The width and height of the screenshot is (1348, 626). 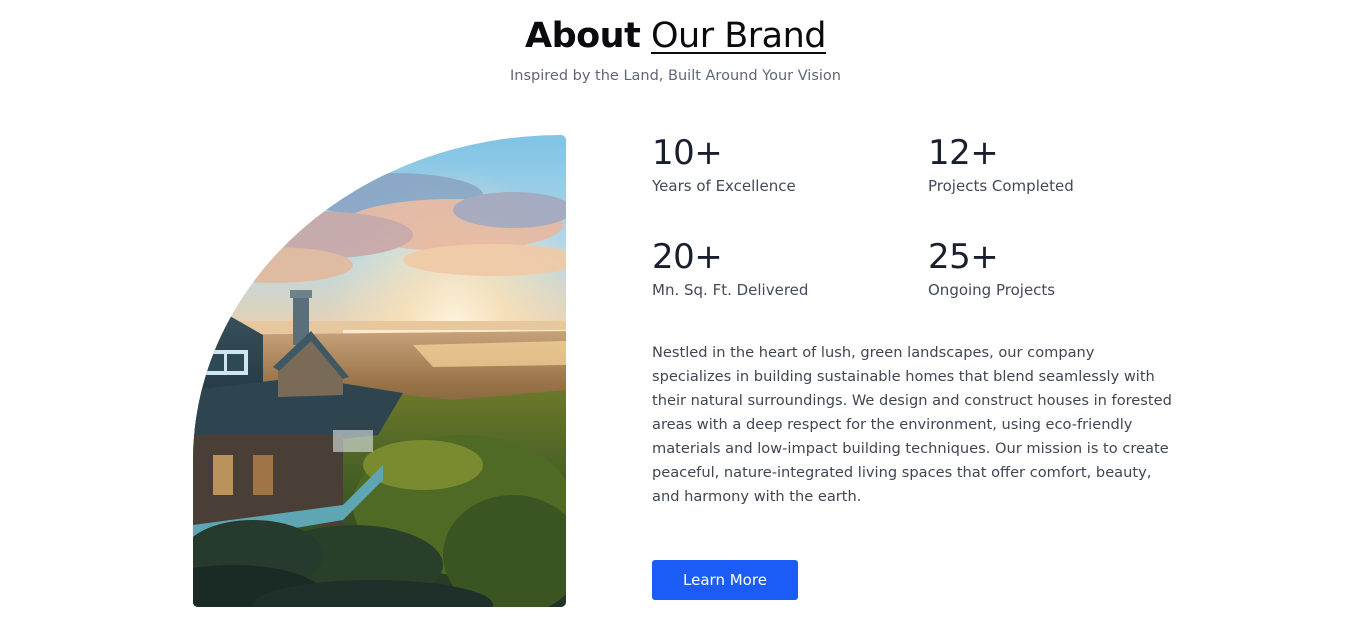 I want to click on section-title: About Our Brand, so click(x=674, y=36).